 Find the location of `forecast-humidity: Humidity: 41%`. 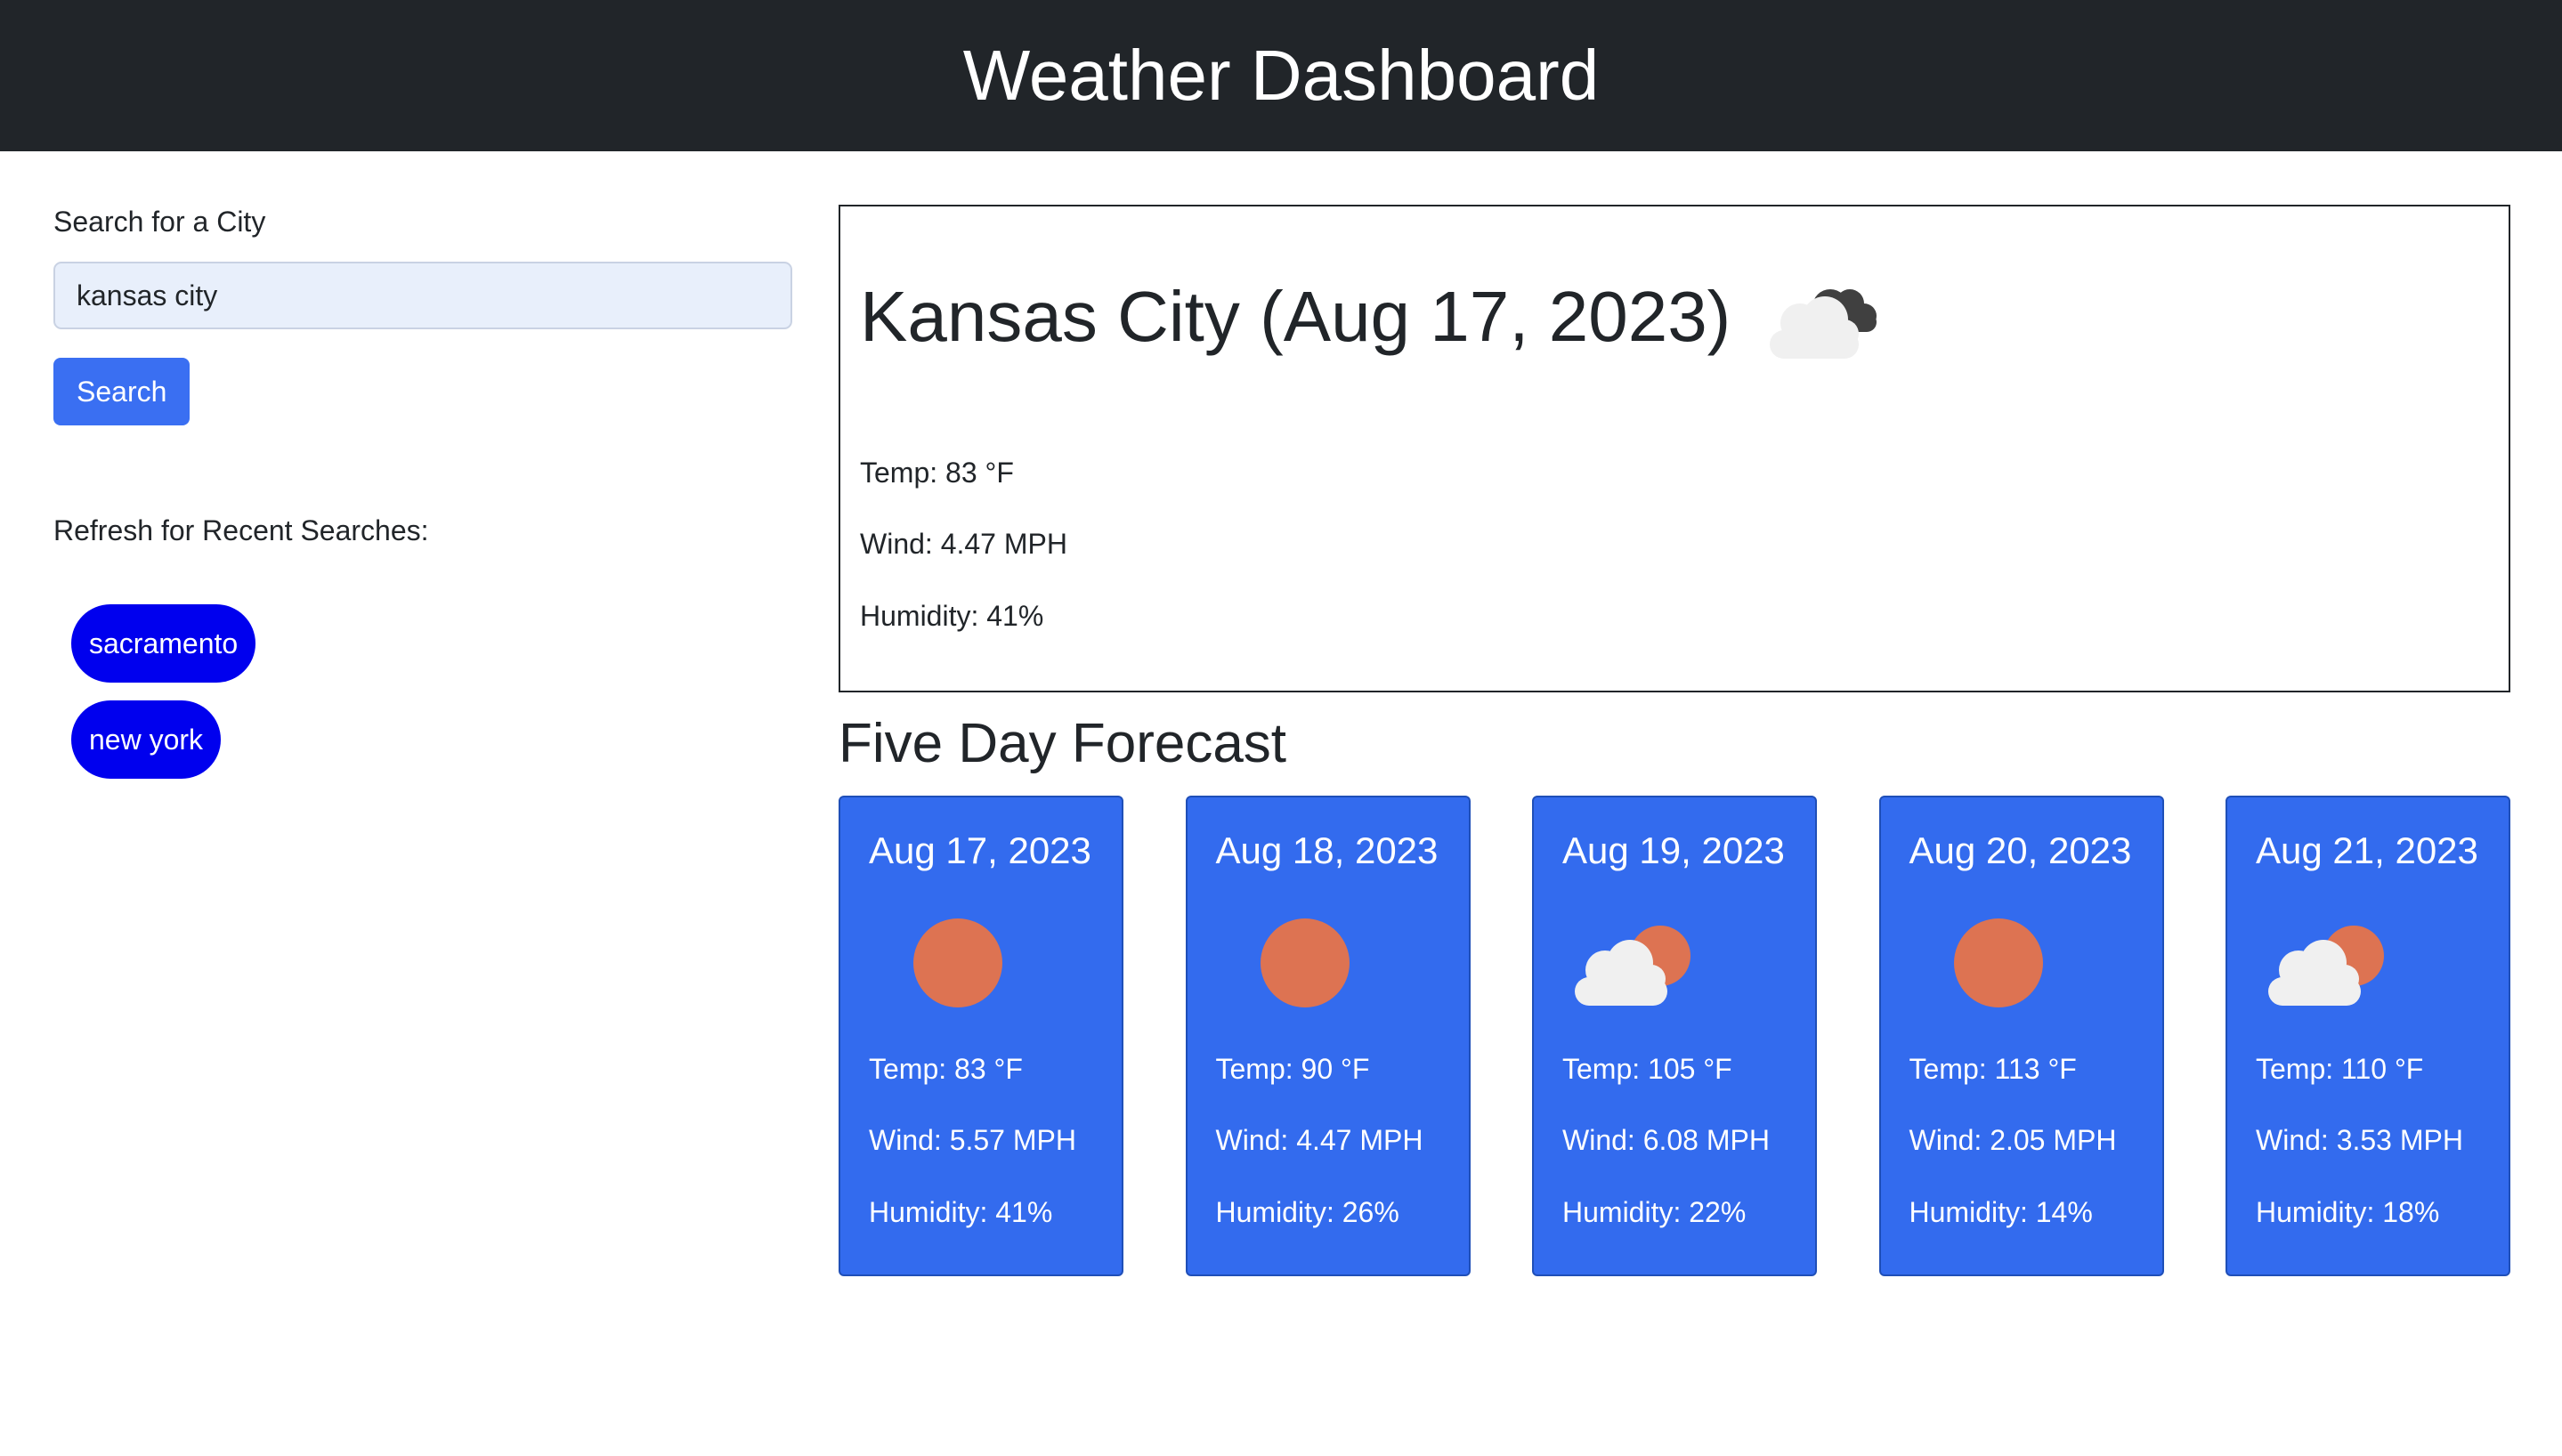

forecast-humidity: Humidity: 41% is located at coordinates (961, 1211).